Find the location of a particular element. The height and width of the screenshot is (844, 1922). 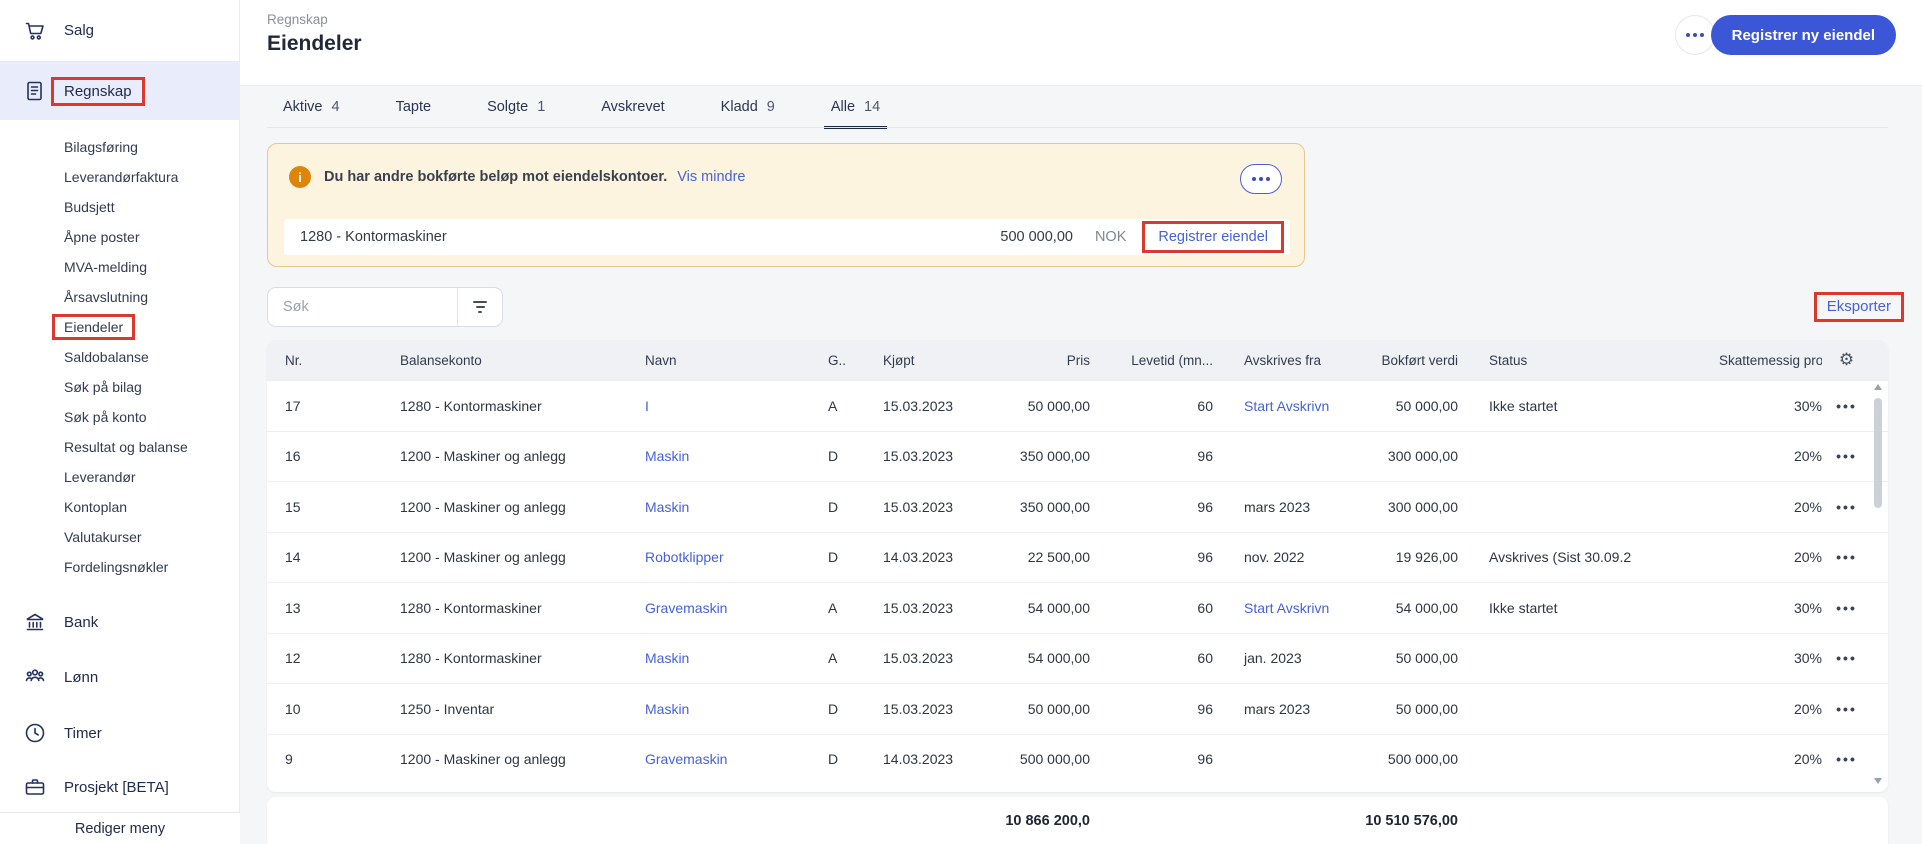

scroll-up-arrow is located at coordinates (1878, 387).